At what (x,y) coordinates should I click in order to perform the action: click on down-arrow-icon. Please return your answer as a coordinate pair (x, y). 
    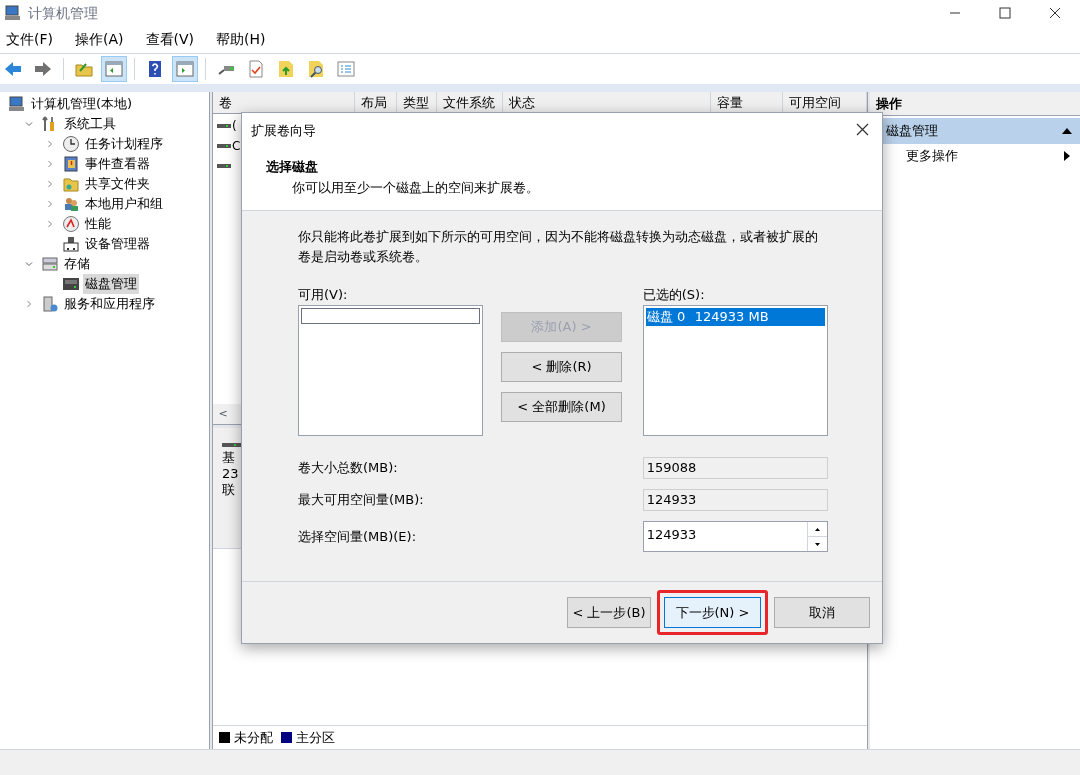
    Looking at the image, I should click on (817, 544).